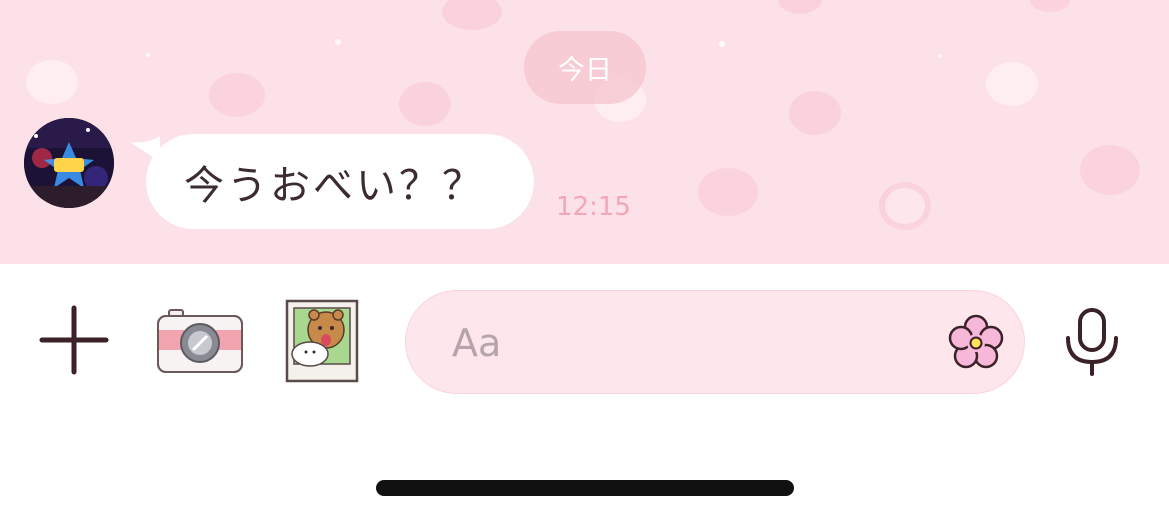 The image size is (1169, 518). I want to click on microphone-icon, so click(1092, 342).